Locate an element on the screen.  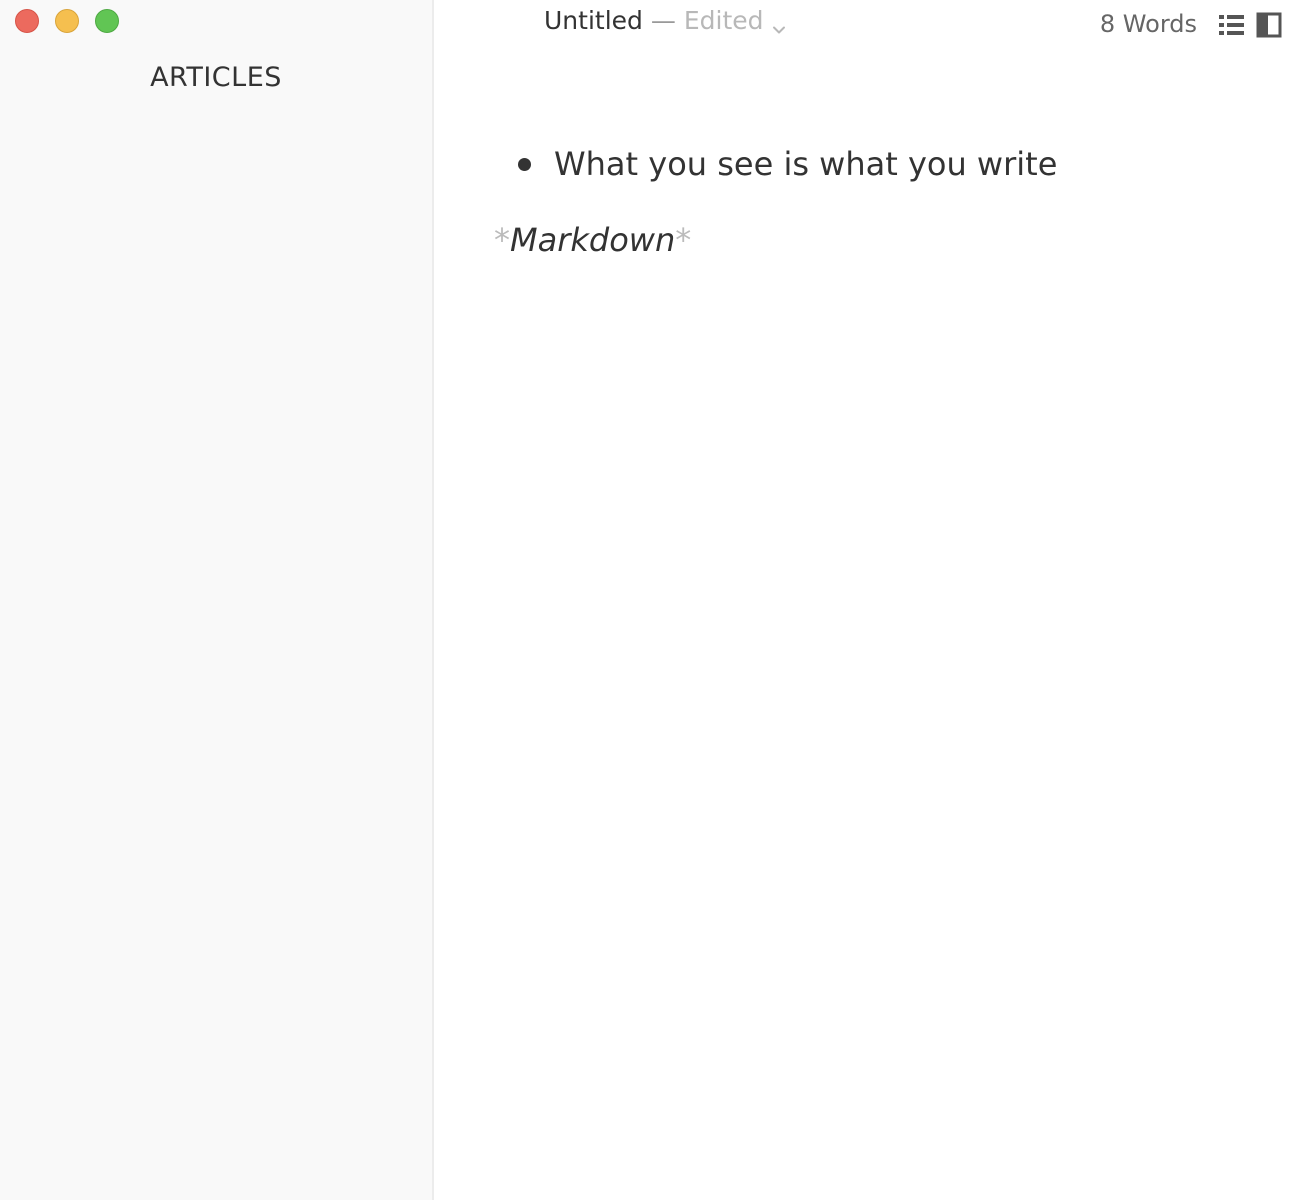
list-item-text: What you see is what you write is located at coordinates (806, 164).